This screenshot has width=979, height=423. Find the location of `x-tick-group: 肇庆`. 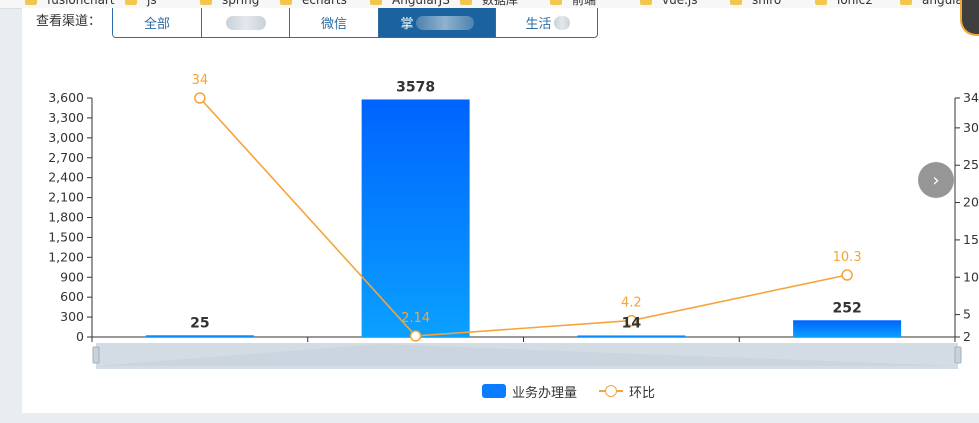

x-tick-group: 肇庆 is located at coordinates (639, 350).